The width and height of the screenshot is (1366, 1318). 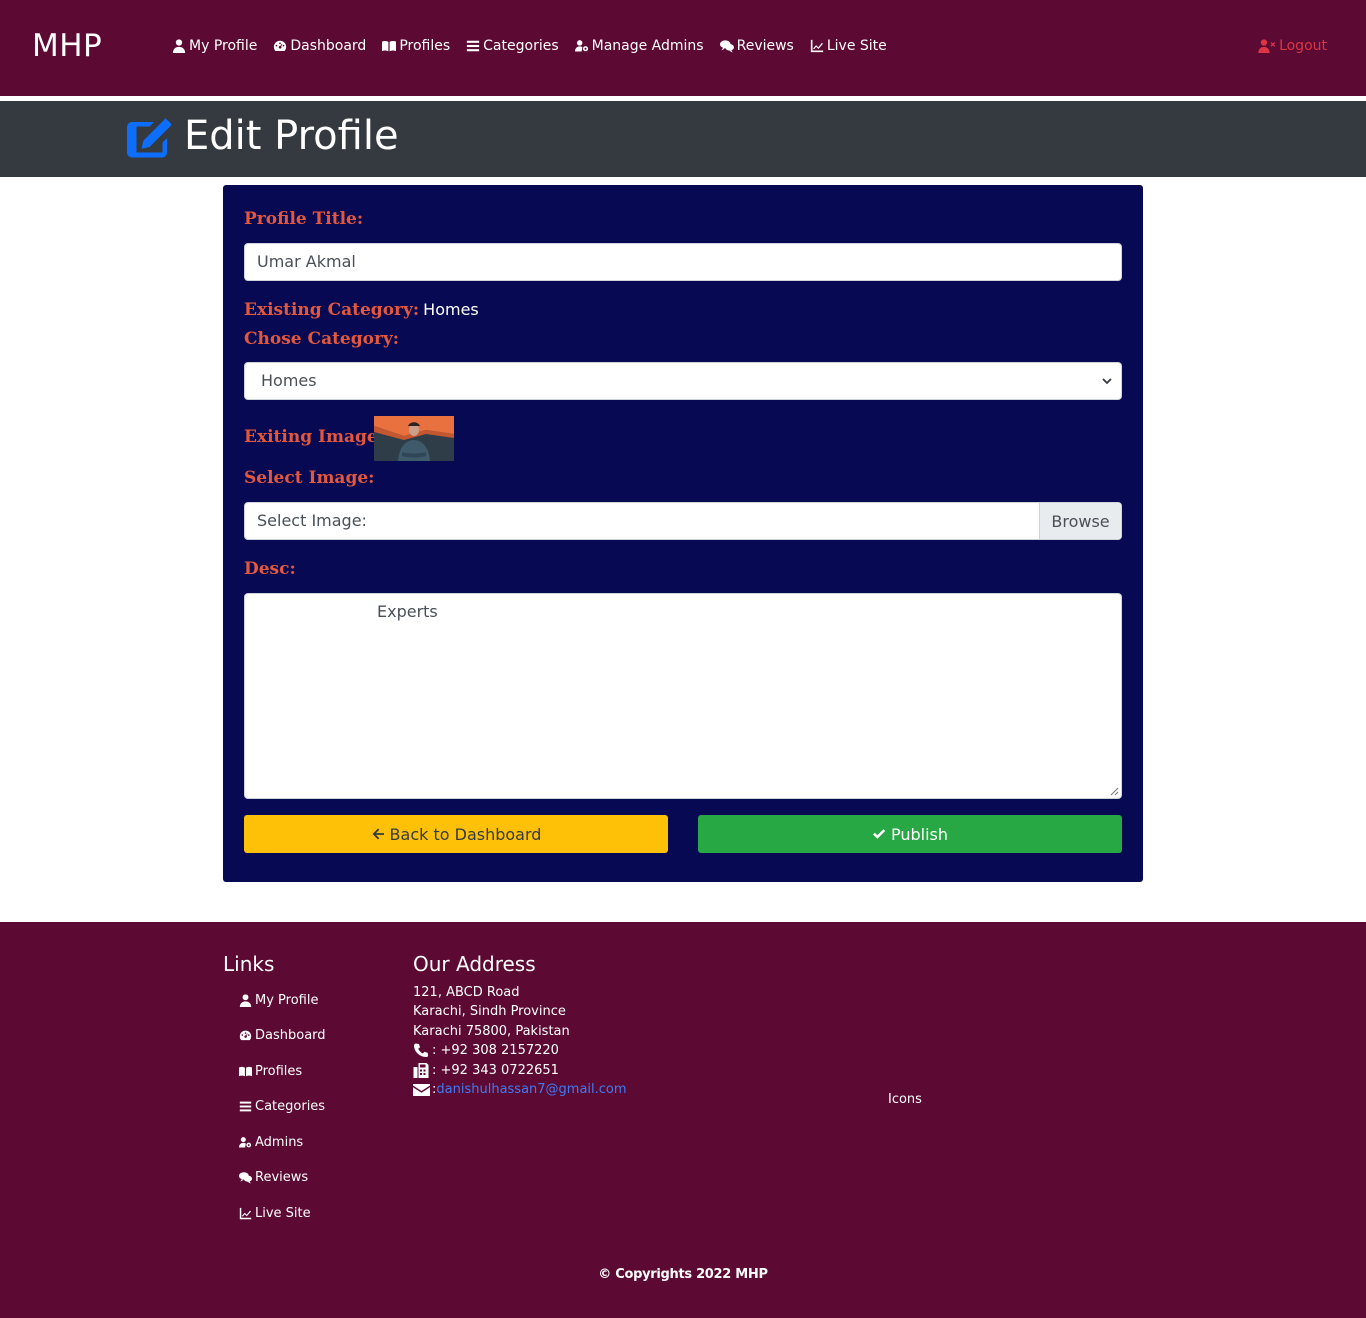 I want to click on existing-image-label: Exiting Image:, so click(x=314, y=437).